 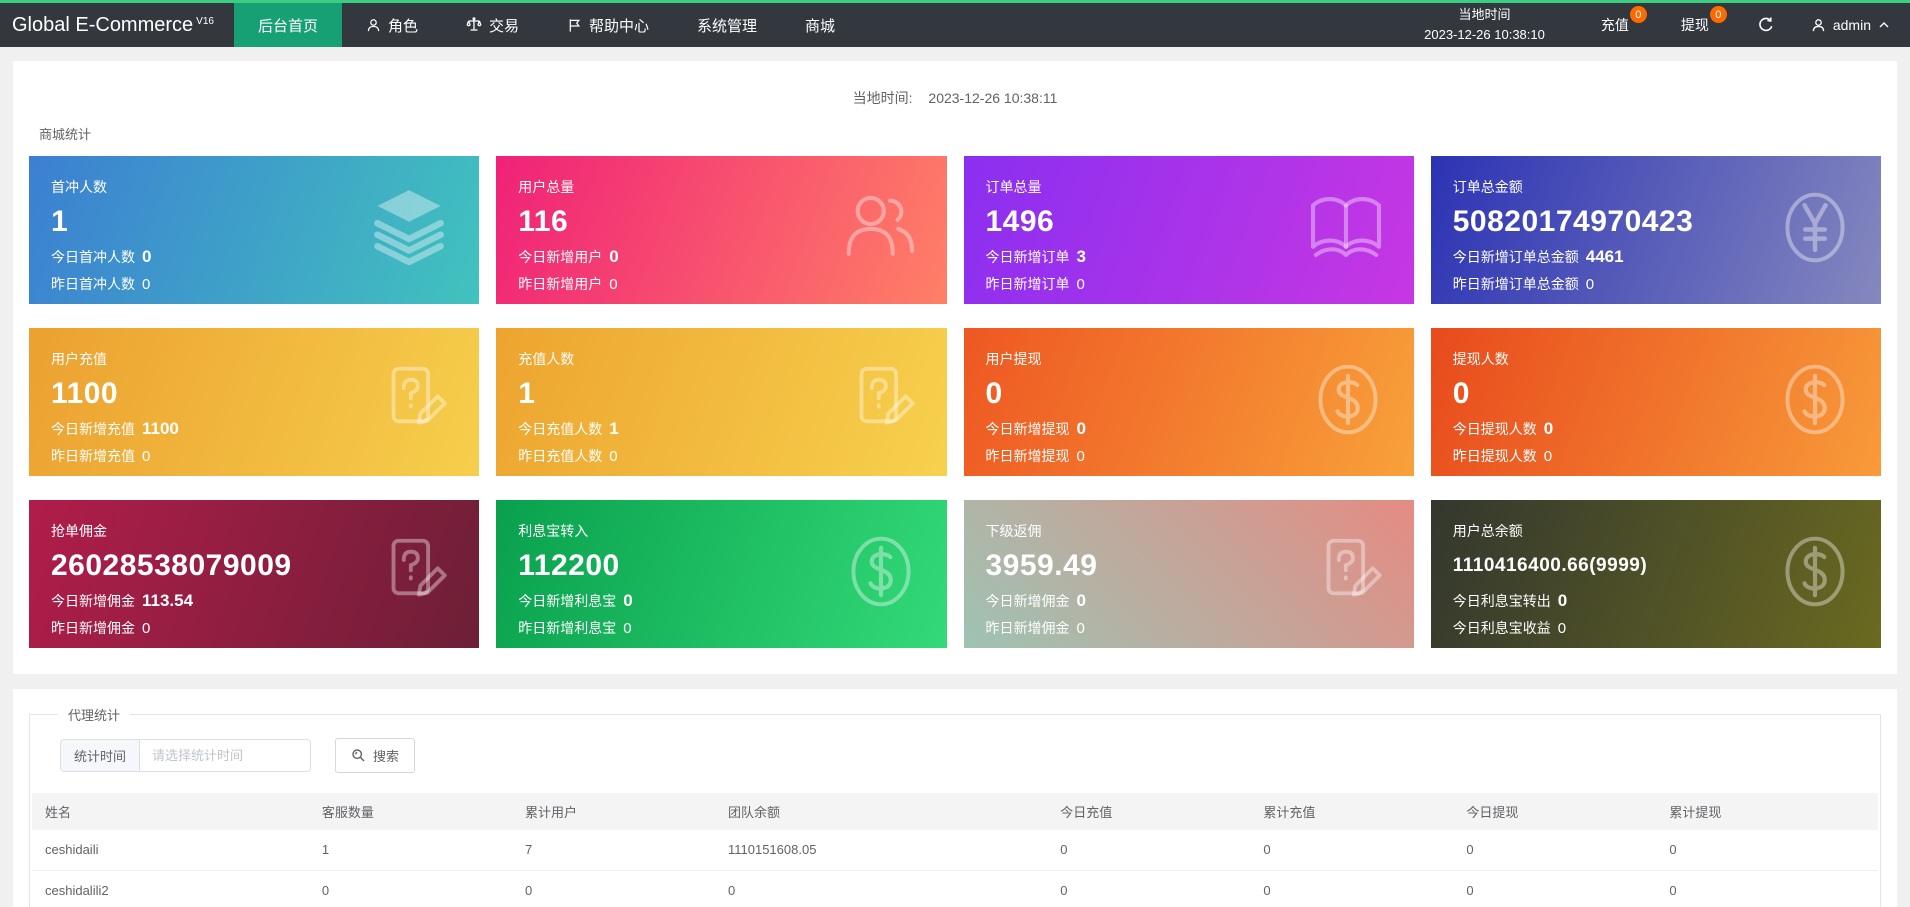 What do you see at coordinates (1484, 24) in the screenshot?
I see `navbar-local-time: 当地时间 2023-12-26 10:38:10` at bounding box center [1484, 24].